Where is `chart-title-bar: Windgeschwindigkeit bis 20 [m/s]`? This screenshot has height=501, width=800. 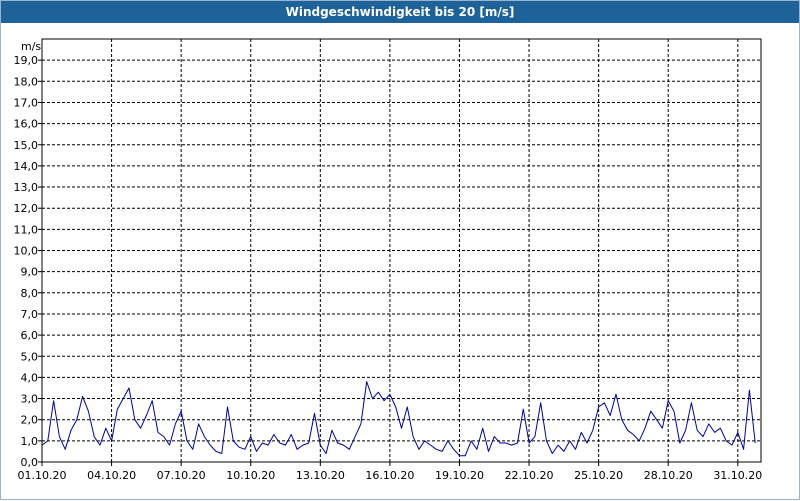 chart-title-bar: Windgeschwindigkeit bis 20 [m/s] is located at coordinates (400, 12).